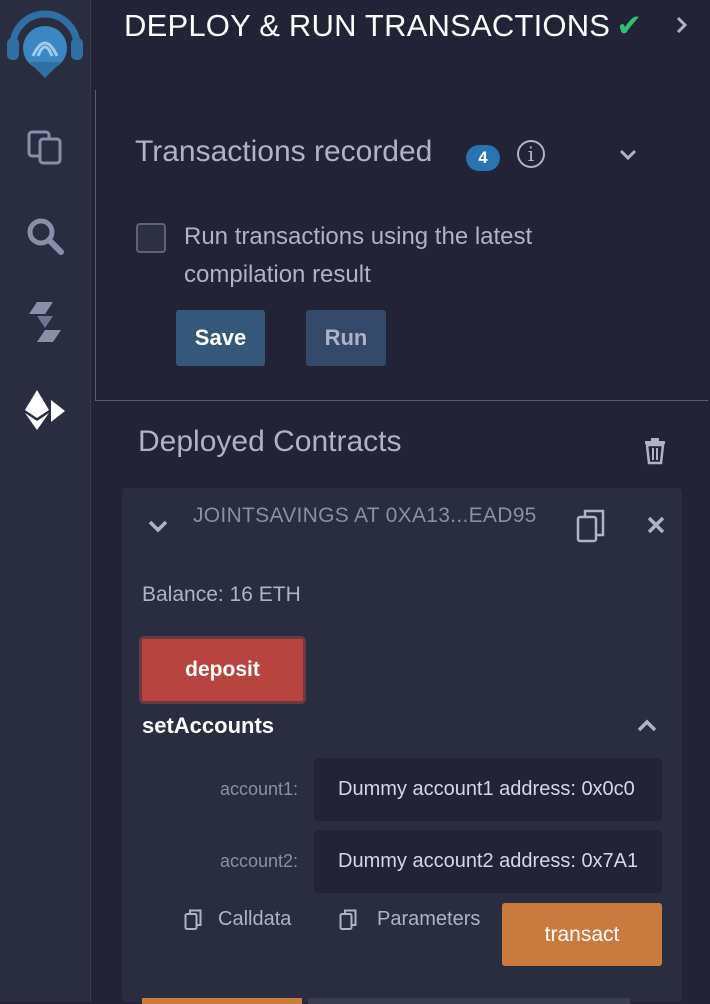 Image resolution: width=710 pixels, height=1004 pixels. What do you see at coordinates (259, 789) in the screenshot?
I see `account1-label: account1:` at bounding box center [259, 789].